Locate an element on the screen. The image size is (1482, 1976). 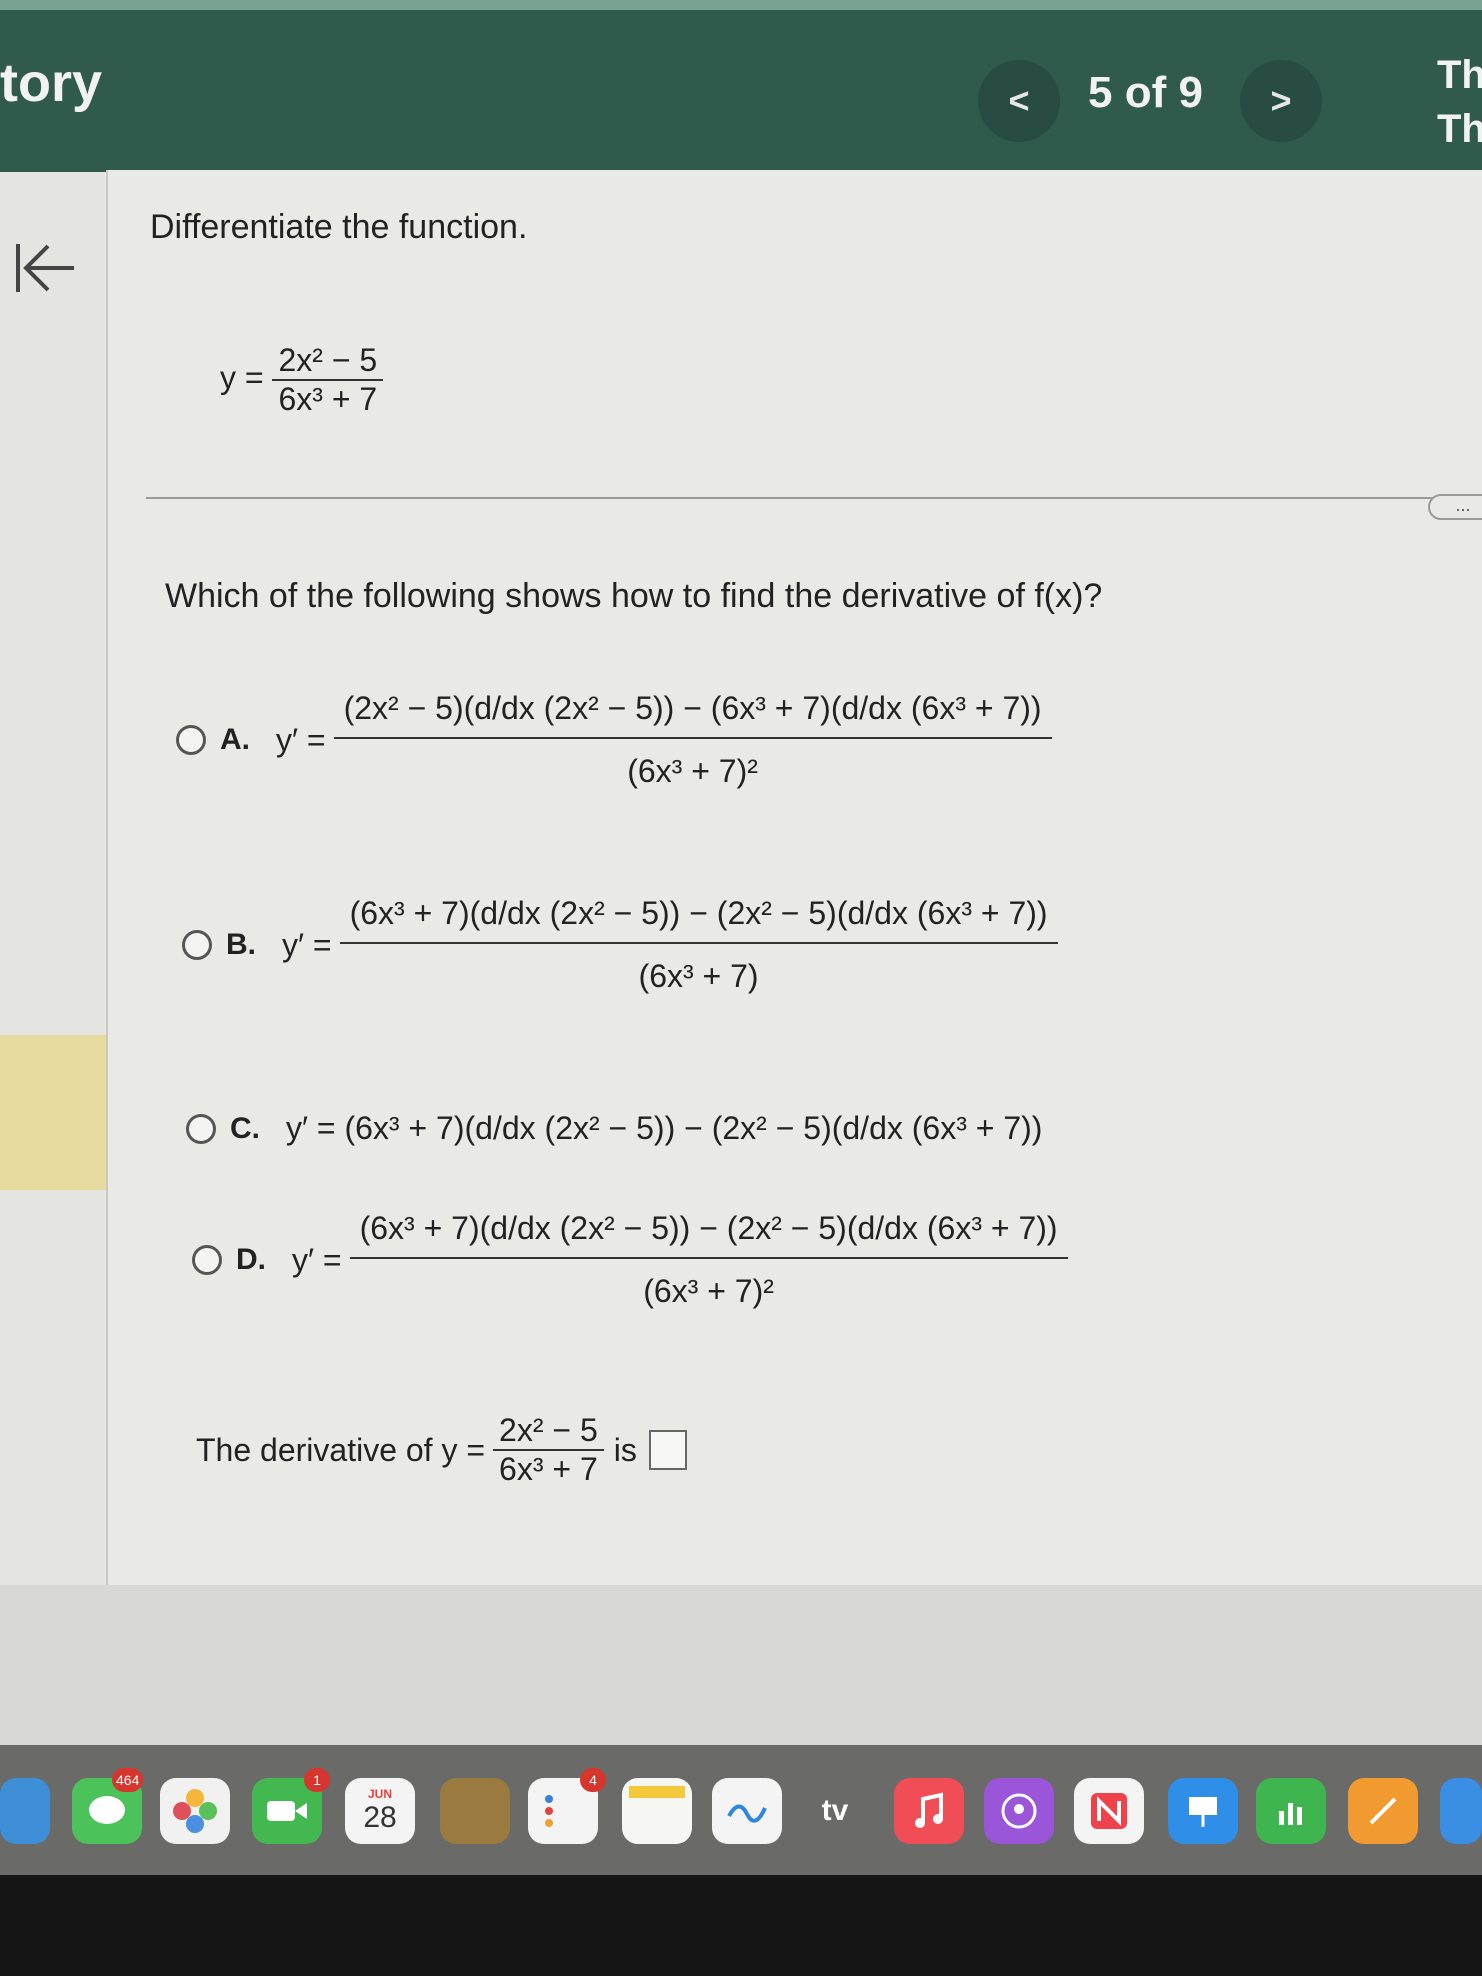
keynote-icon is located at coordinates (1203, 1811).